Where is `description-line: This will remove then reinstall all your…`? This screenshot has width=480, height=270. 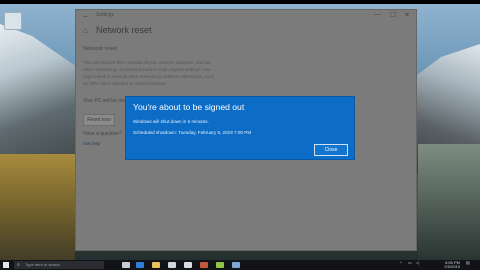 description-line: This will remove then reinstall all your… is located at coordinates (147, 62).